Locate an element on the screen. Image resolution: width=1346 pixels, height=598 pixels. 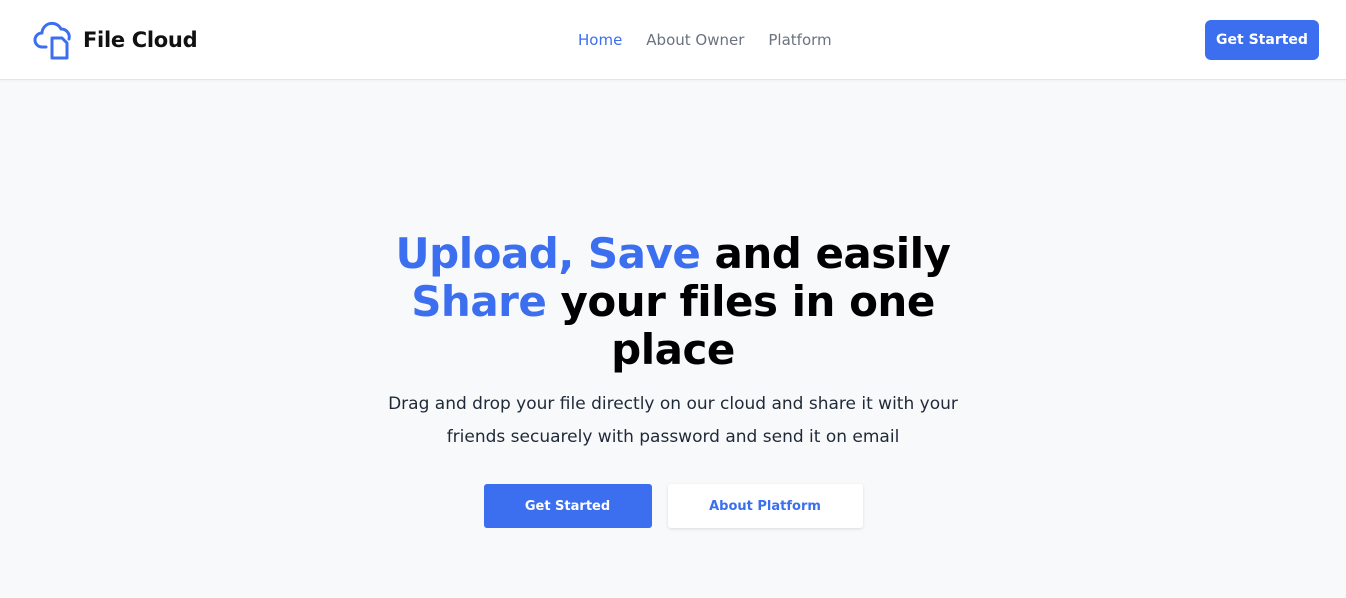
main-nav: Home About Owner Platform is located at coordinates (705, 40).